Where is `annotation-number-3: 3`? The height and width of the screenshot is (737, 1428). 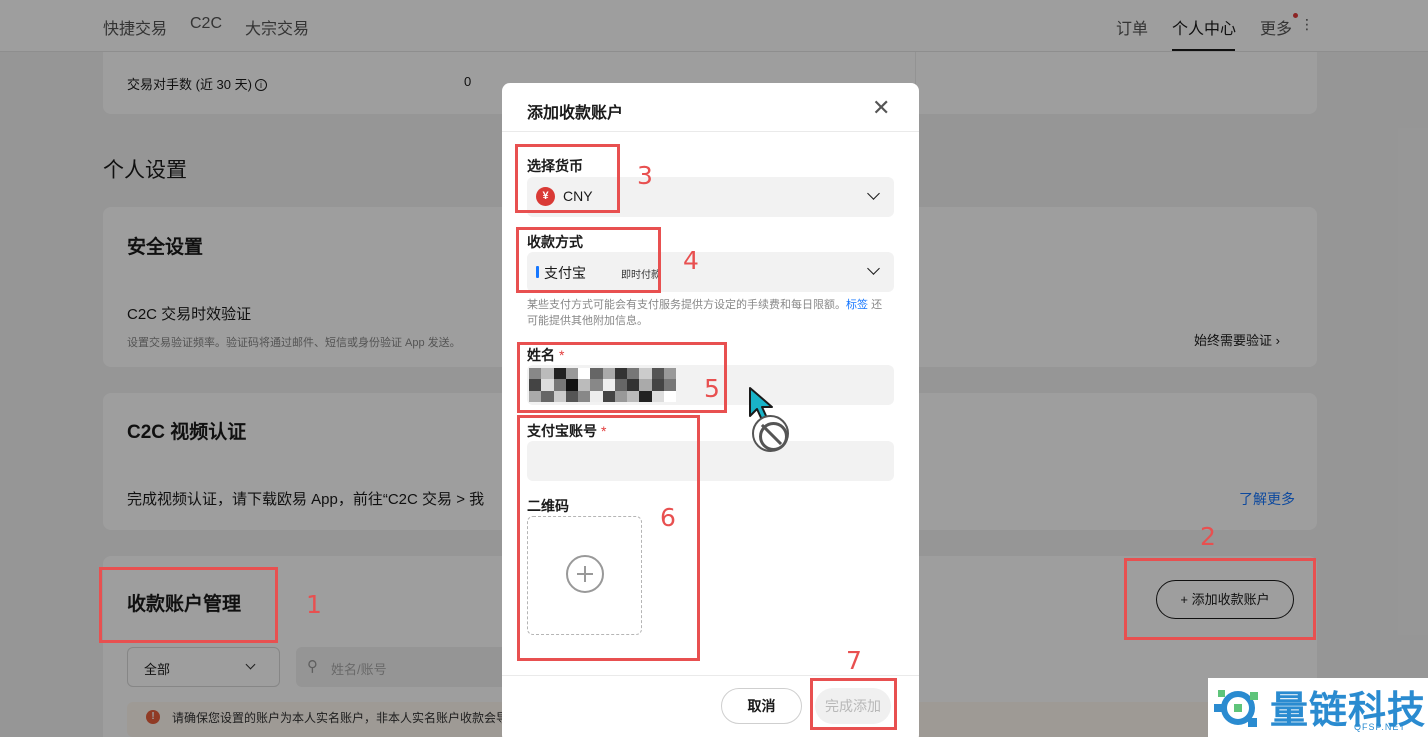
annotation-number-3: 3 is located at coordinates (645, 175).